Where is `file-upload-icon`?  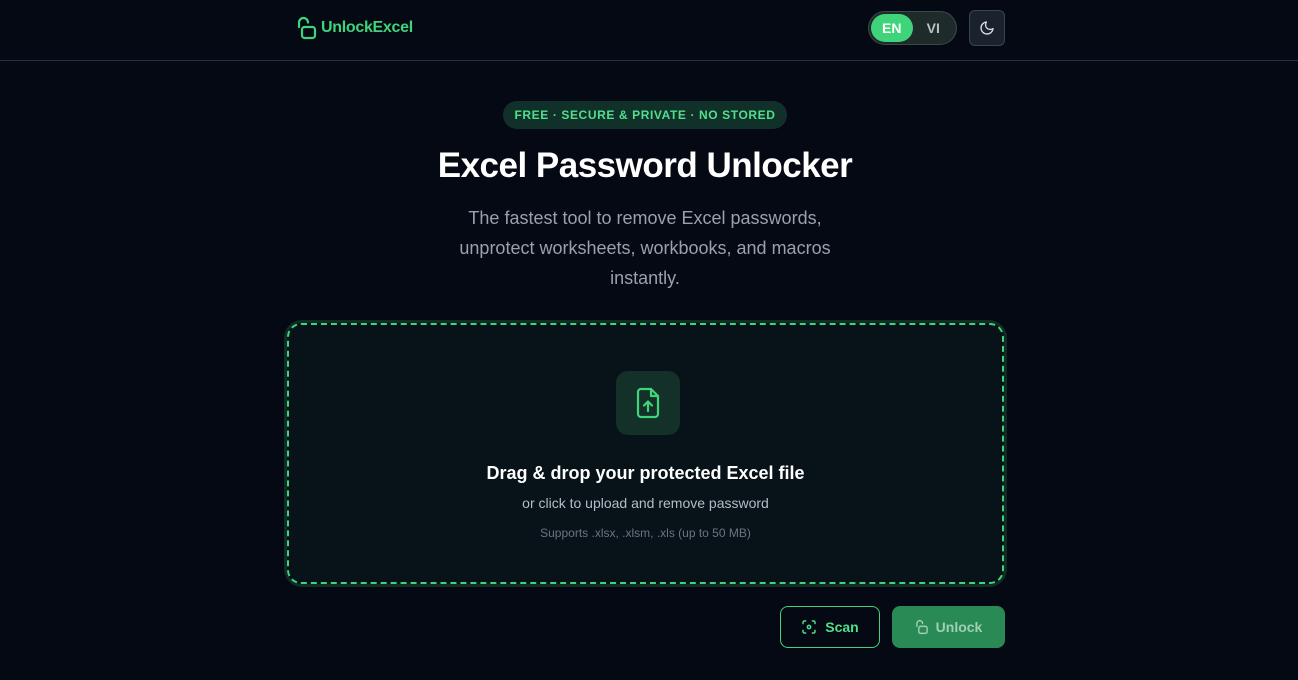 file-upload-icon is located at coordinates (648, 403).